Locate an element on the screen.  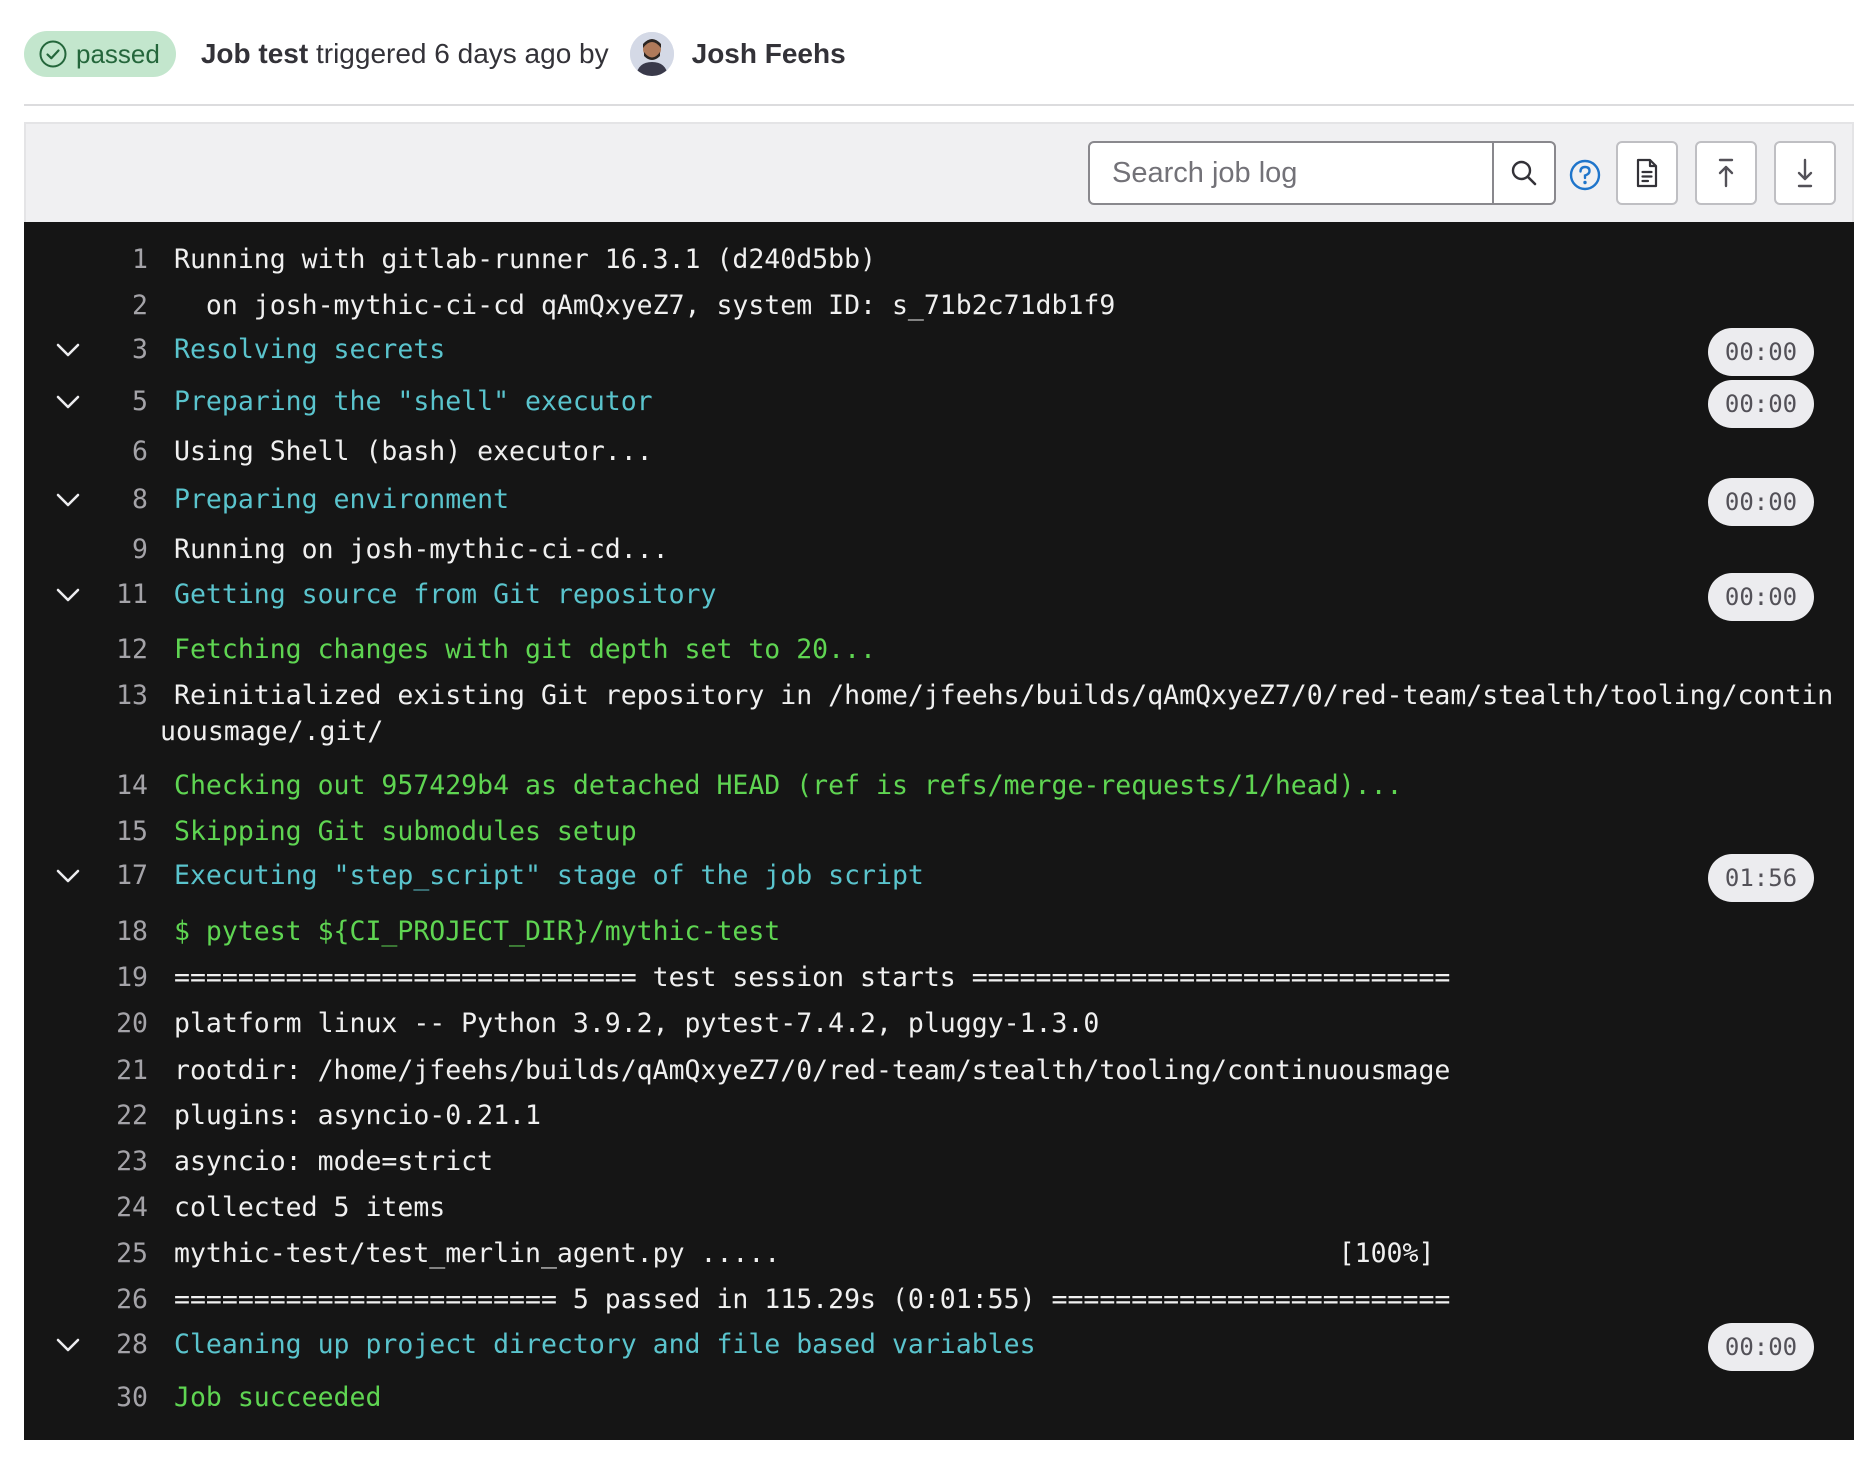
raw-log-icon is located at coordinates (1647, 173).